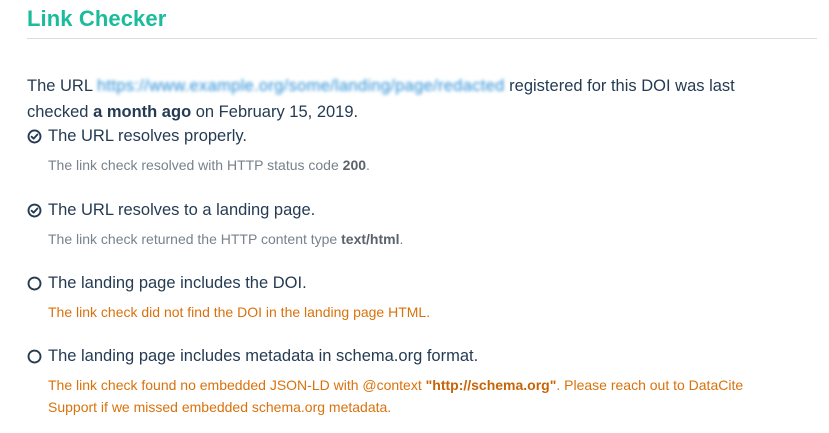  What do you see at coordinates (422, 283) in the screenshot?
I see `check-title-line: The landing page includes the DOI.` at bounding box center [422, 283].